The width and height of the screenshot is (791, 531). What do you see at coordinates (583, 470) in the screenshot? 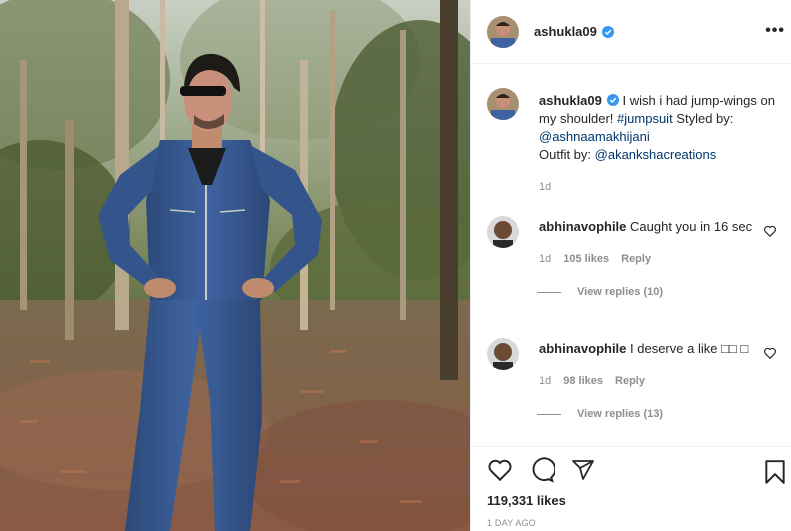
I see `share-icon` at bounding box center [583, 470].